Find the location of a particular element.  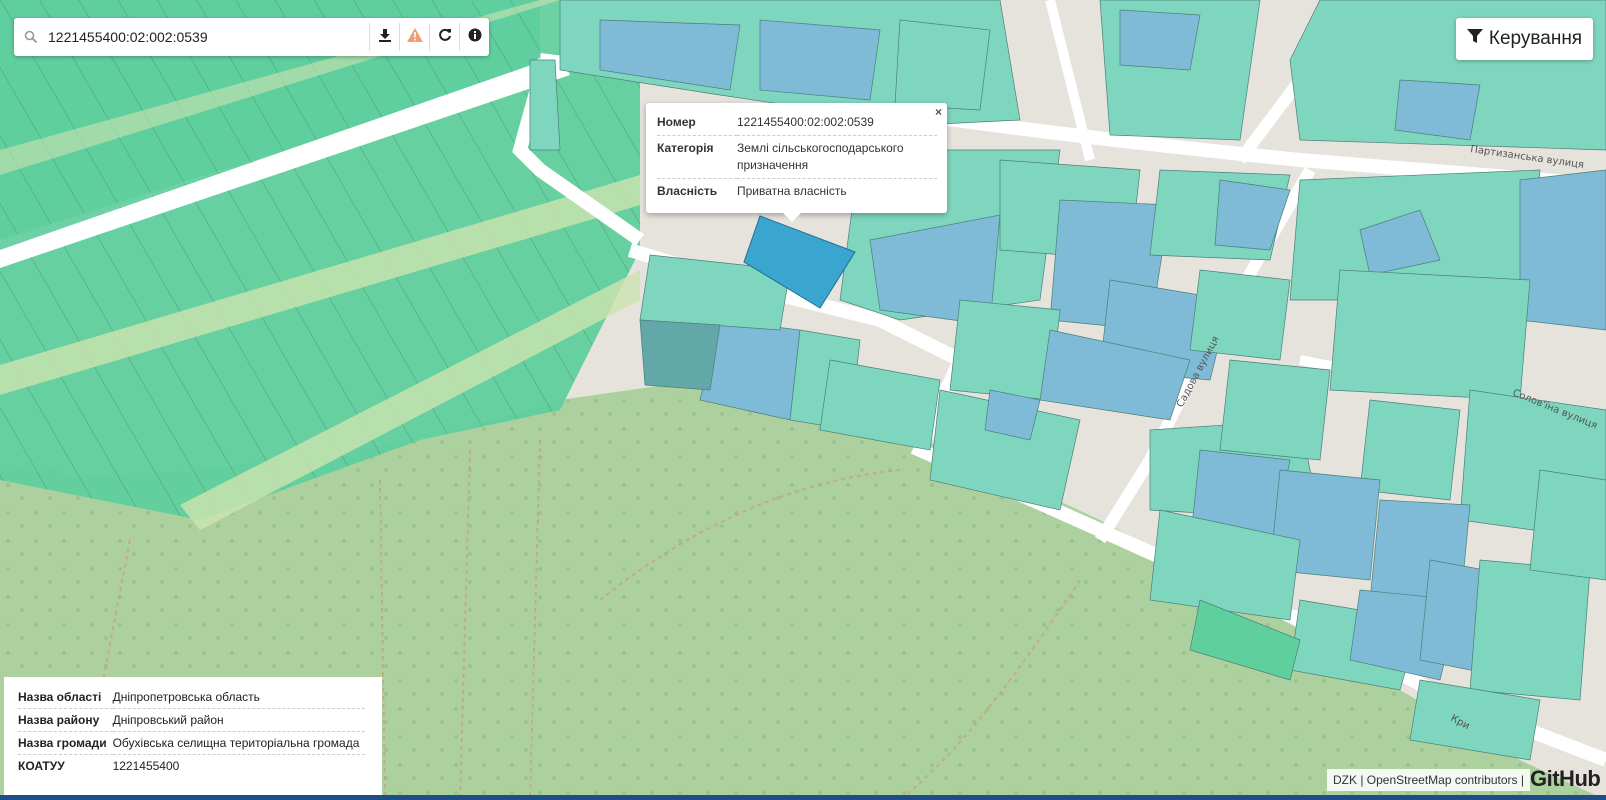

popup-key: Номер is located at coordinates (676, 122).